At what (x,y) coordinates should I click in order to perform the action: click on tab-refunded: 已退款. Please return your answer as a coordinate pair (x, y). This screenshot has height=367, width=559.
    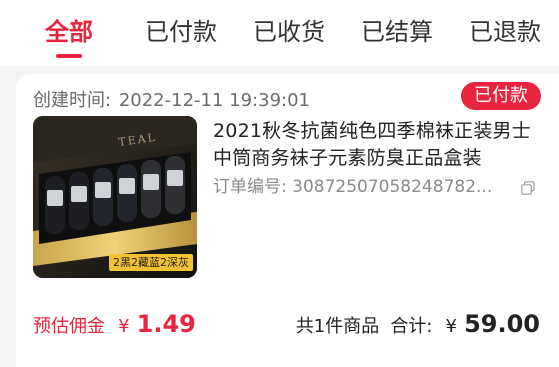
    Looking at the image, I should click on (505, 32).